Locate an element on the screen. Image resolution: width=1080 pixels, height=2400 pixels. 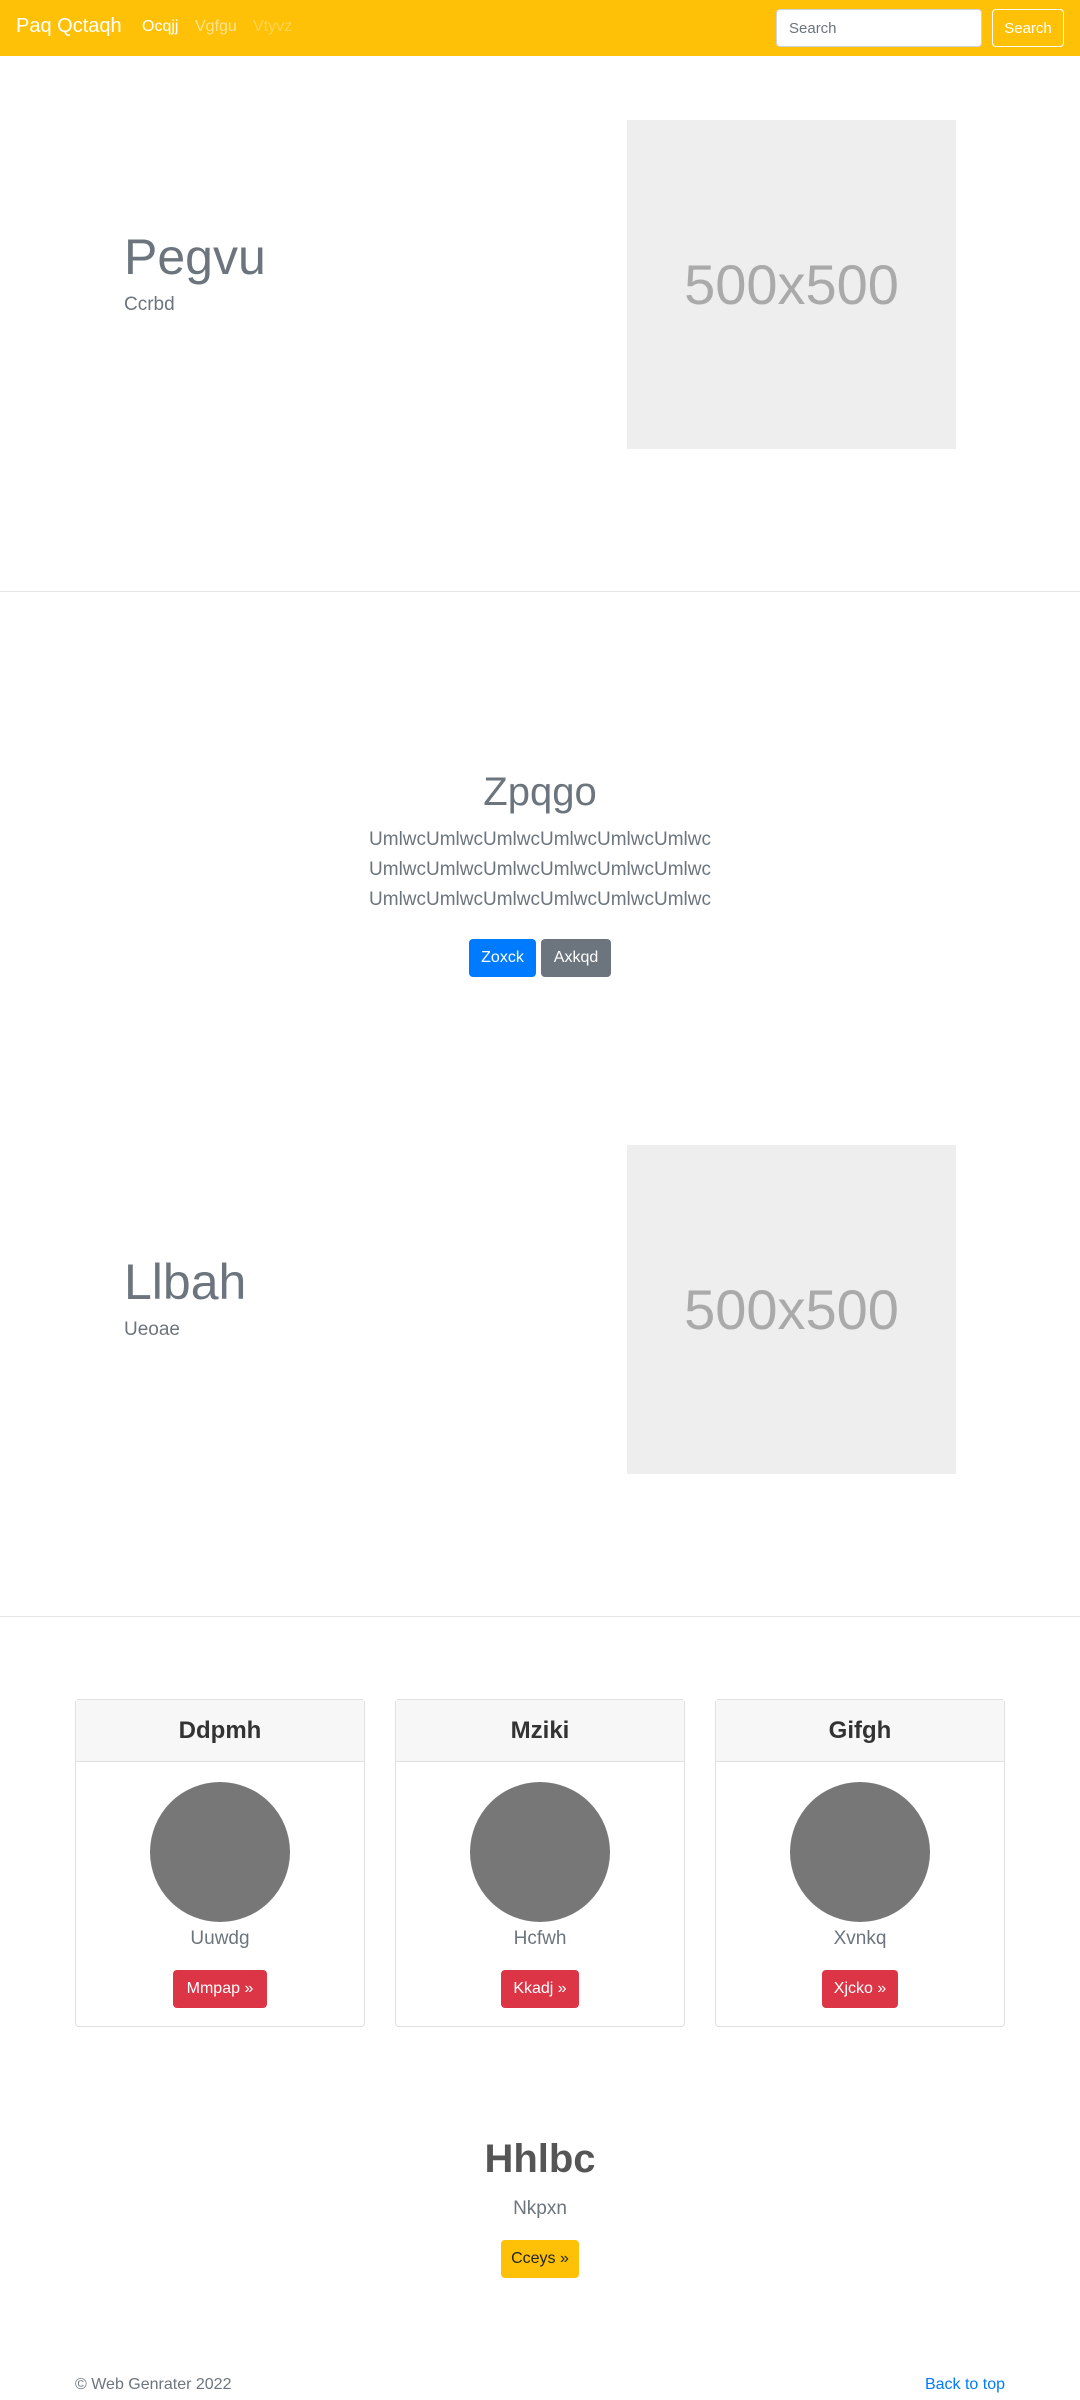
feature-subtitle: Ueoae is located at coordinates (152, 1329).